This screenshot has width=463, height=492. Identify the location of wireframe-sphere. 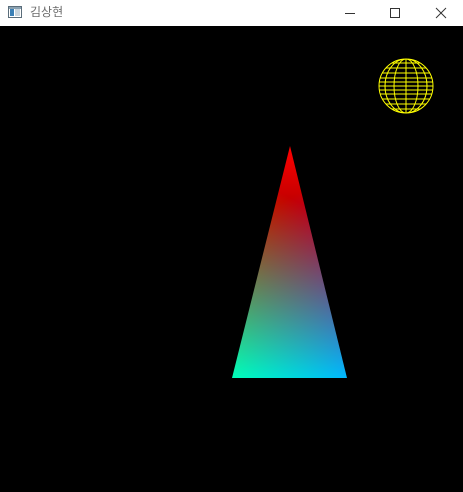
(406, 86).